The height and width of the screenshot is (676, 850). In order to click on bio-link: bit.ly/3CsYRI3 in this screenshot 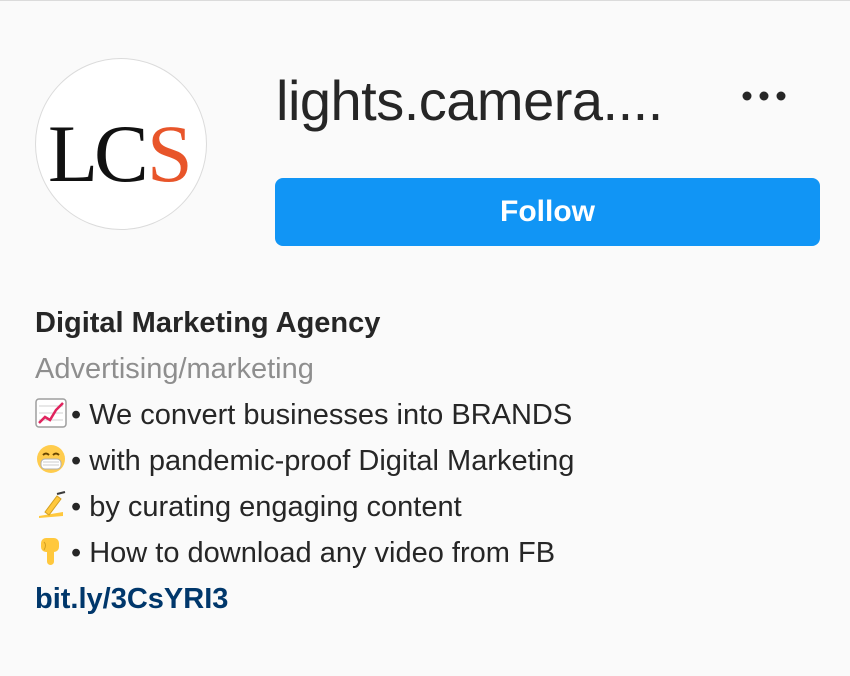, I will do `click(435, 599)`.